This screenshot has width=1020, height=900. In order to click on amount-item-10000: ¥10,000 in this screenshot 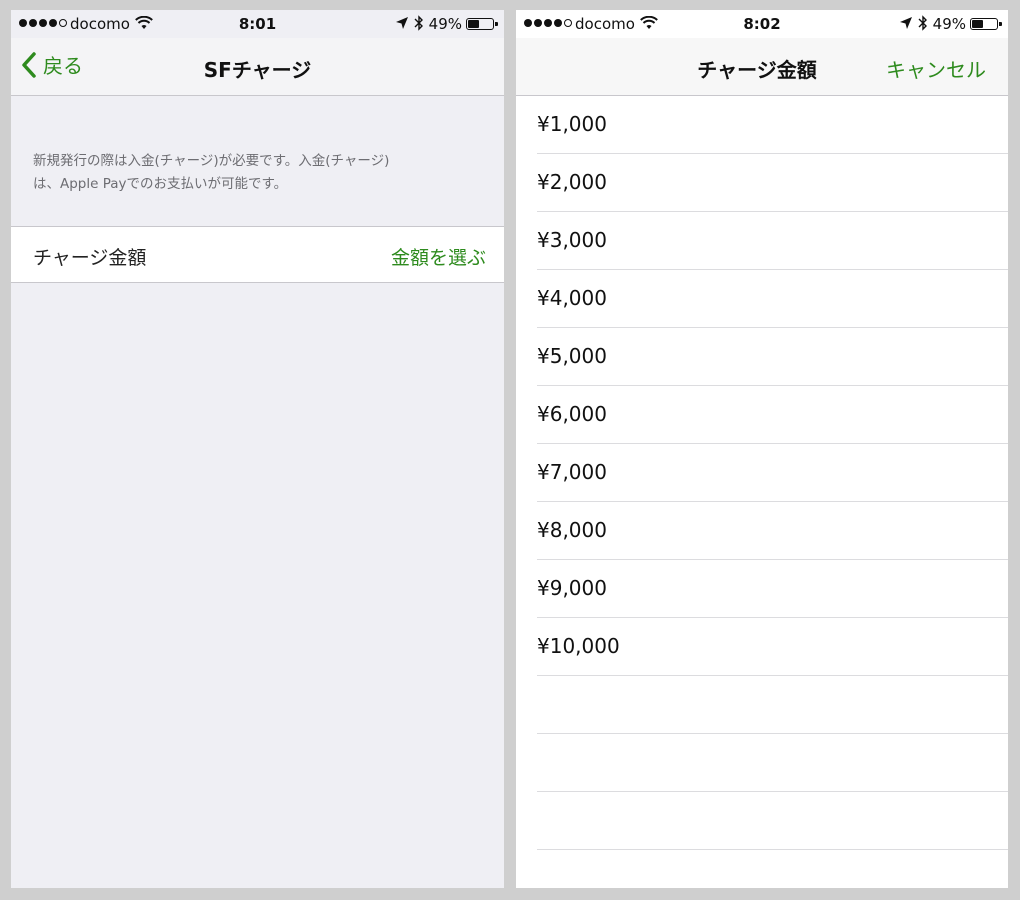, I will do `click(772, 647)`.